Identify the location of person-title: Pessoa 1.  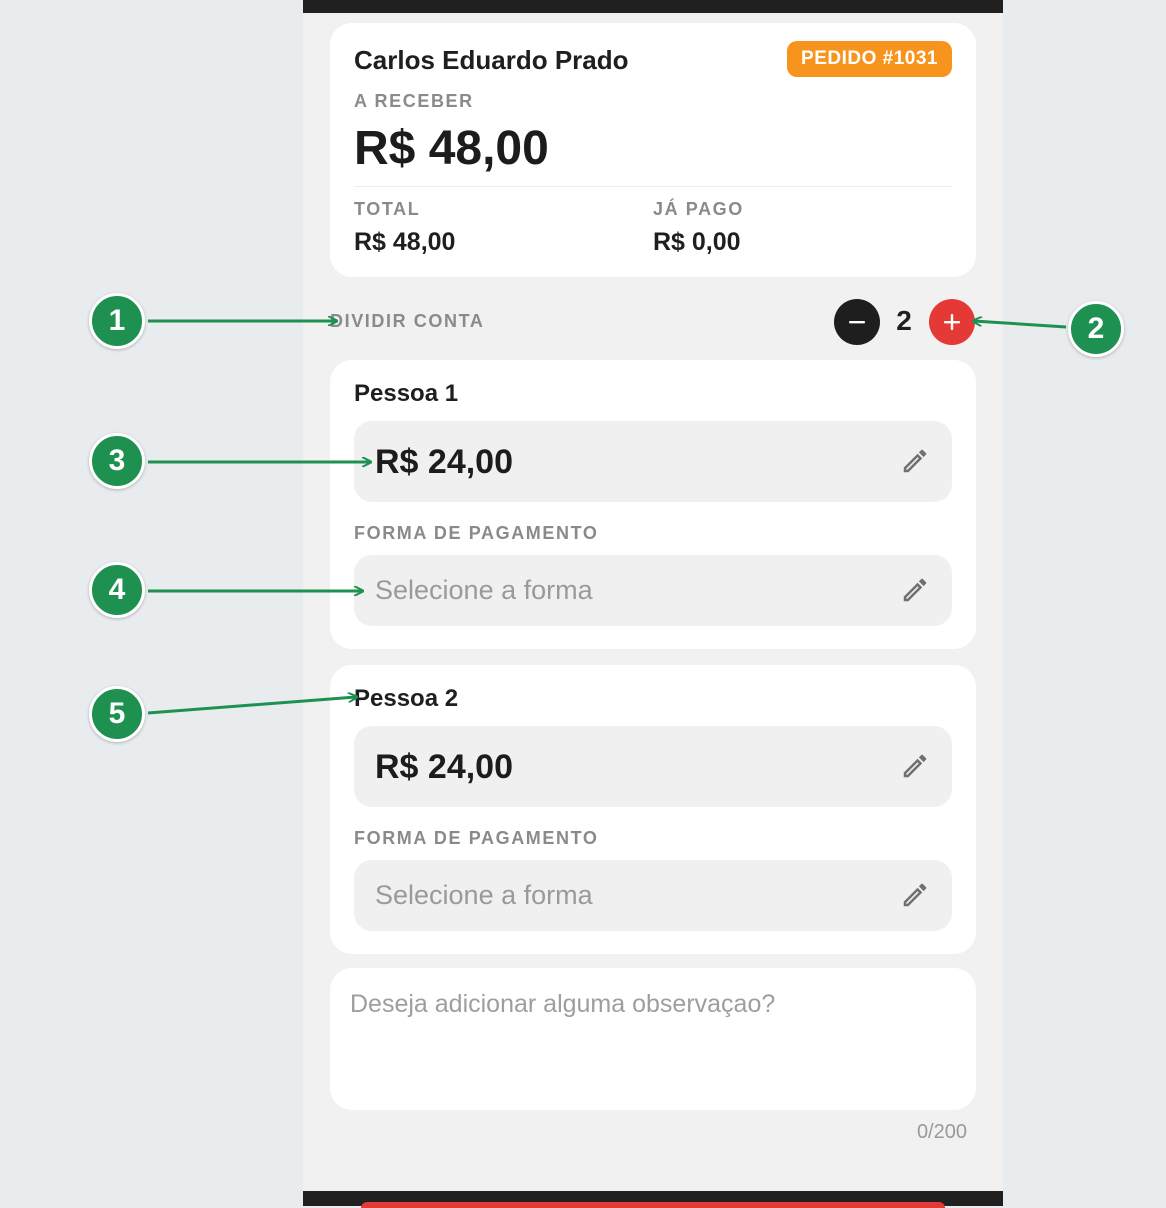
(406, 393).